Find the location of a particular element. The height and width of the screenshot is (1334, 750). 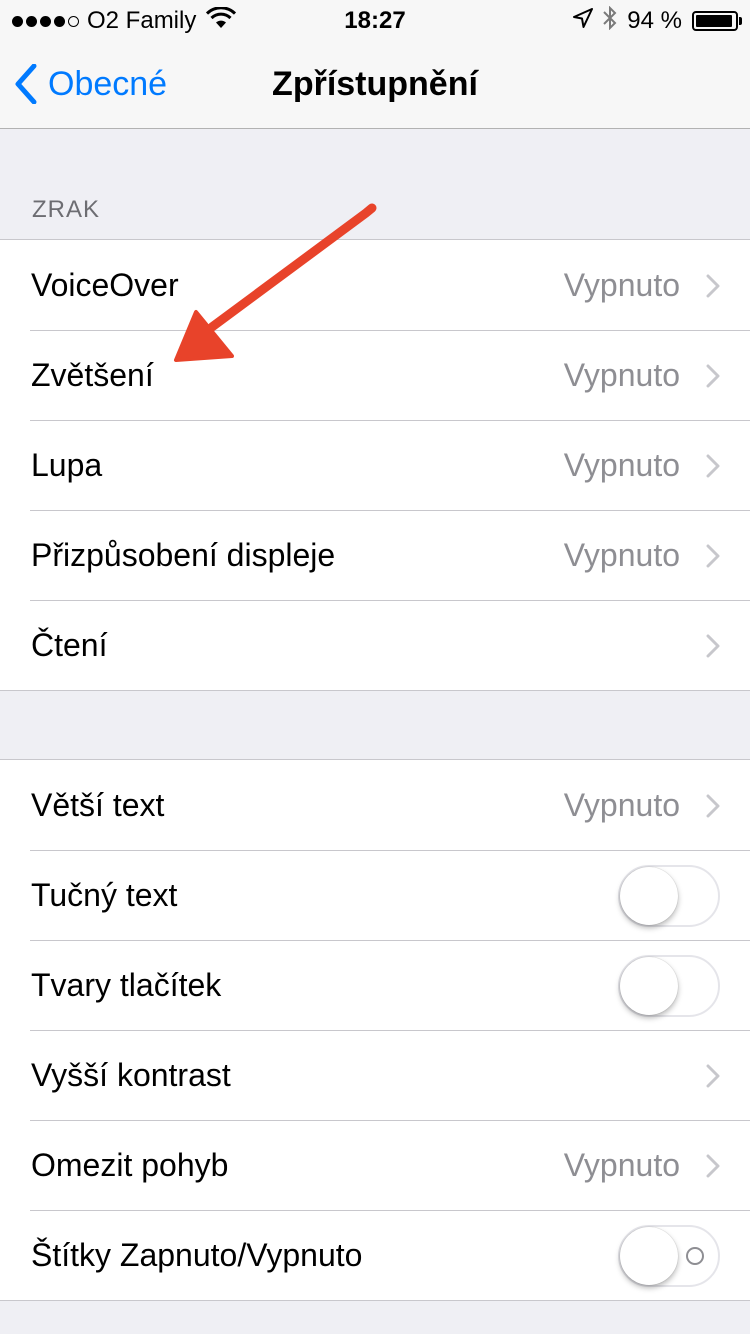

status-bar: O2 Family 18:27 94 % is located at coordinates (375, 20).